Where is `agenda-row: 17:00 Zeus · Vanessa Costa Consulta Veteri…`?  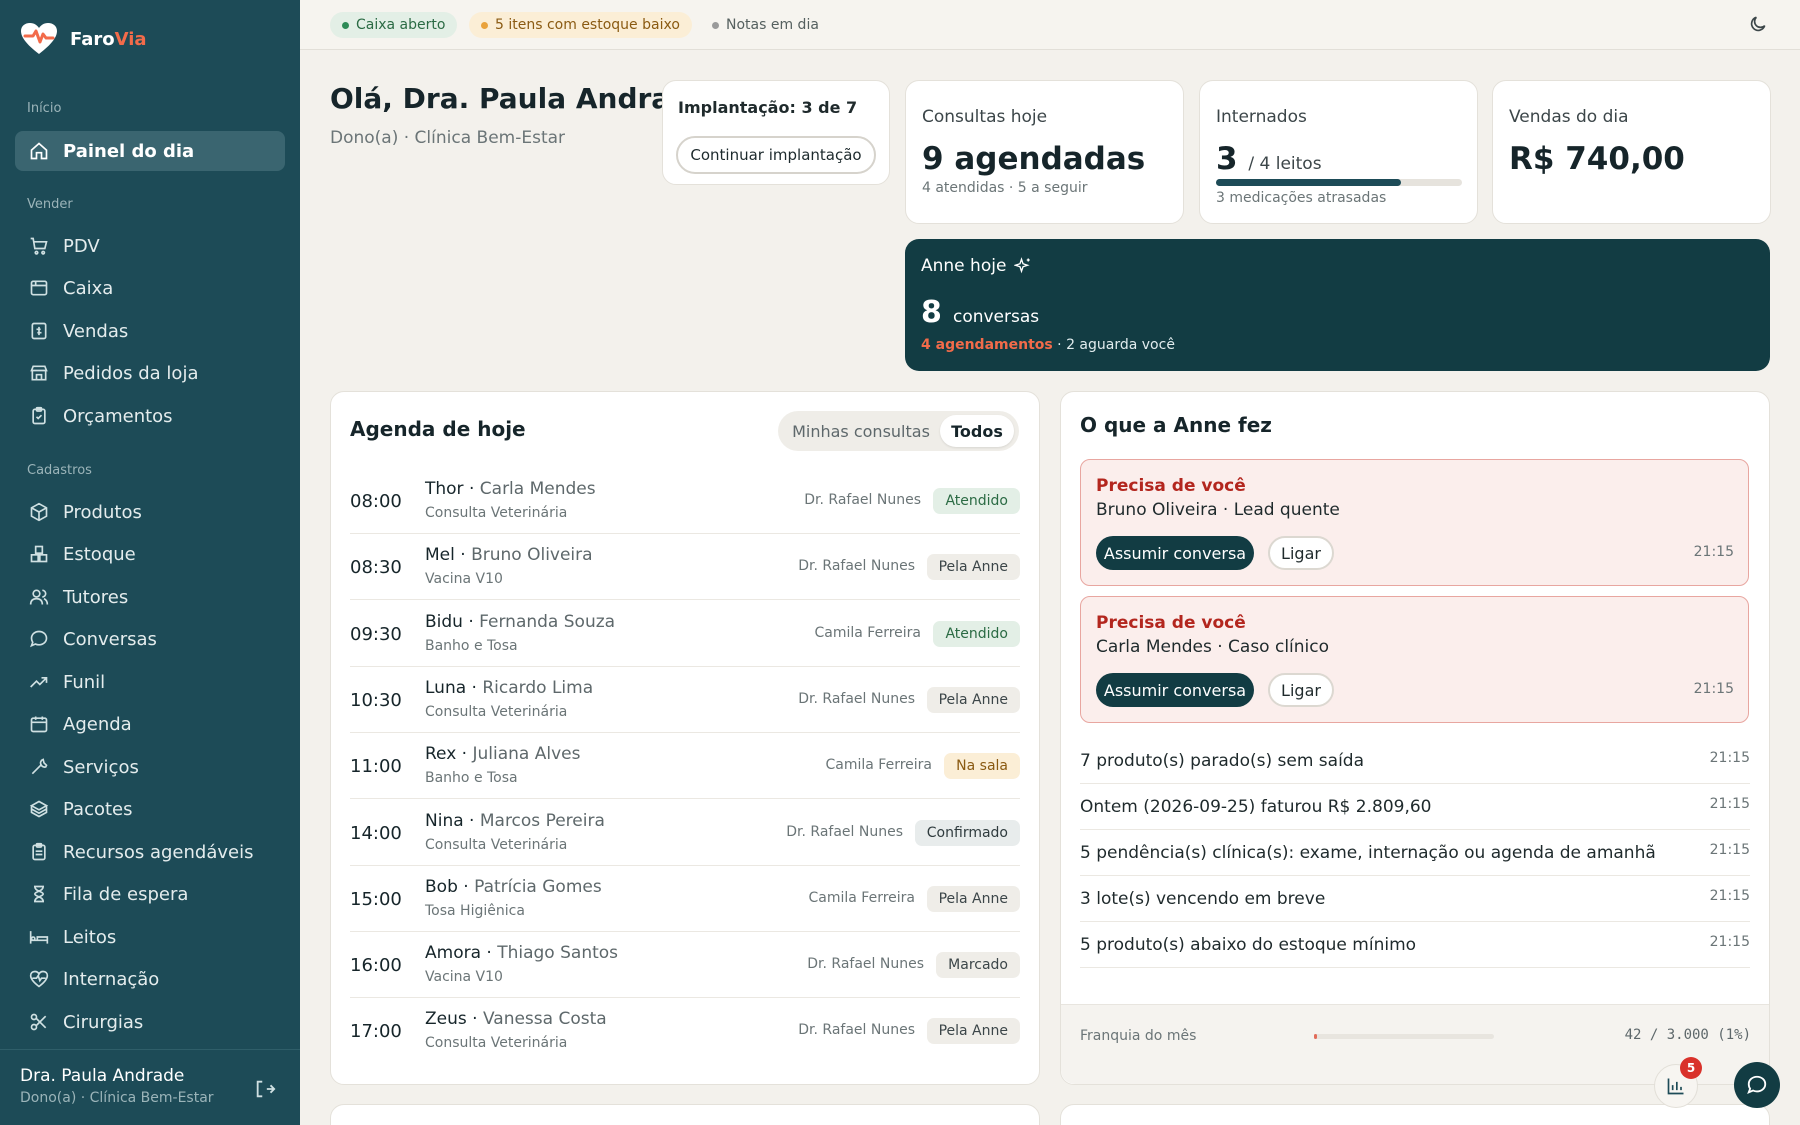
agenda-row: 17:00 Zeus · Vanessa Costa Consulta Veteri… is located at coordinates (685, 1031).